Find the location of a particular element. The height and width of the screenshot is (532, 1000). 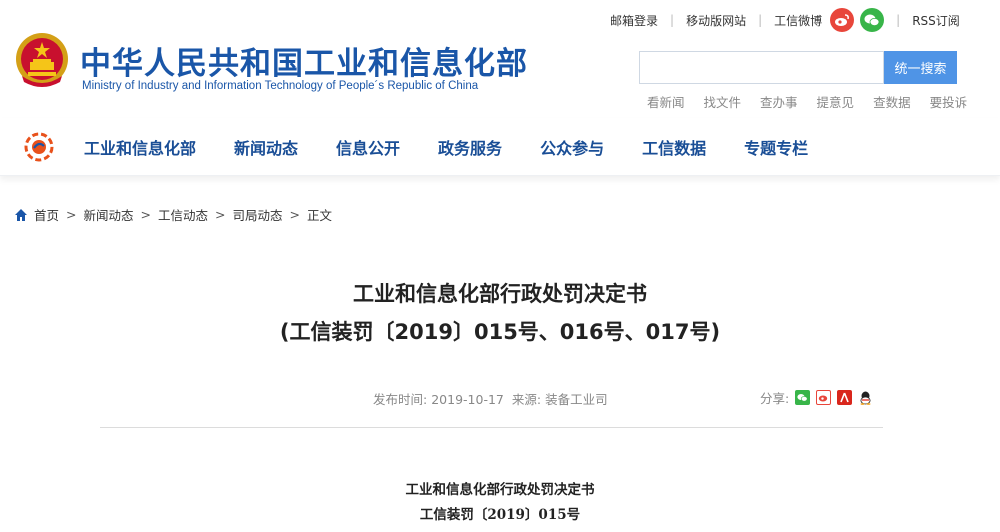

publish-date: 2019-10-17 is located at coordinates (467, 399).